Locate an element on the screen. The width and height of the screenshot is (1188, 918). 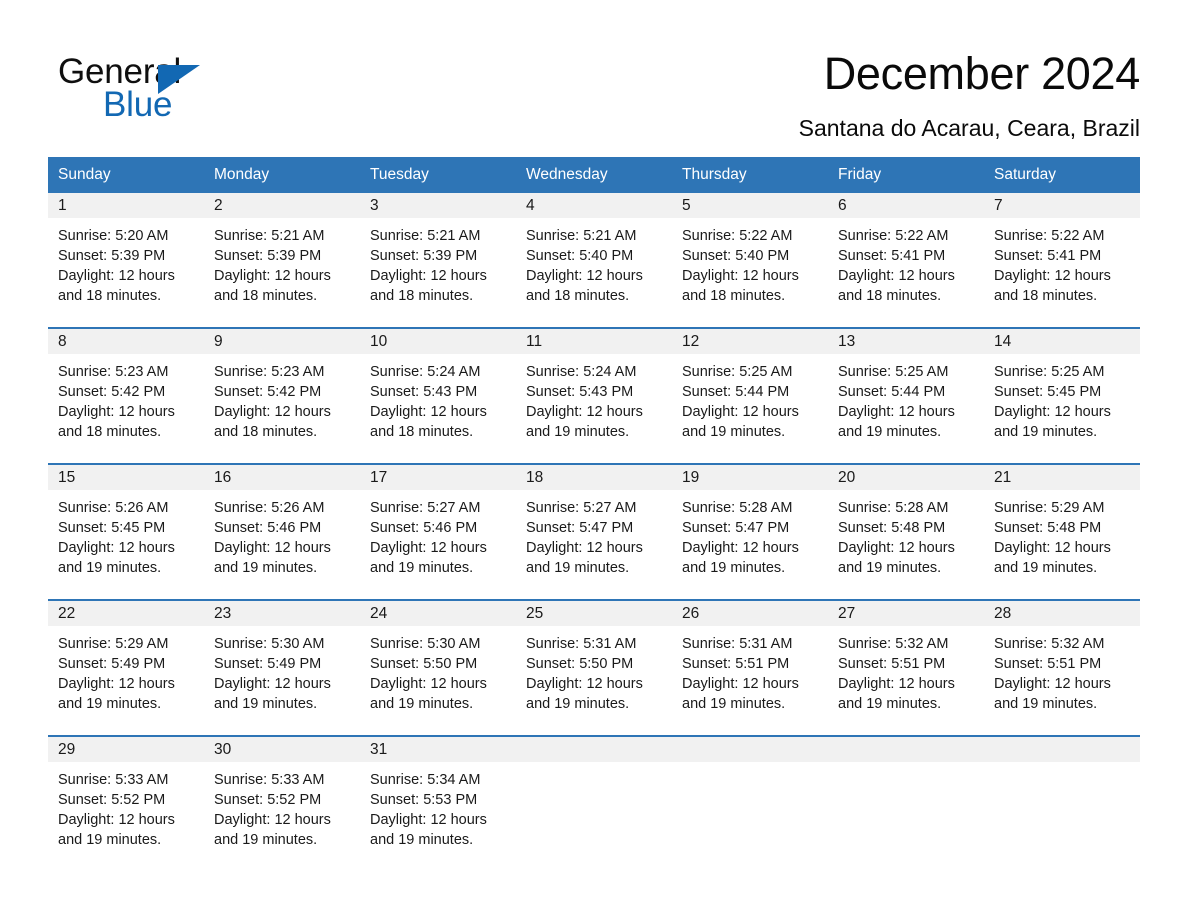
weekday-header-friday: Friday is located at coordinates (906, 175).